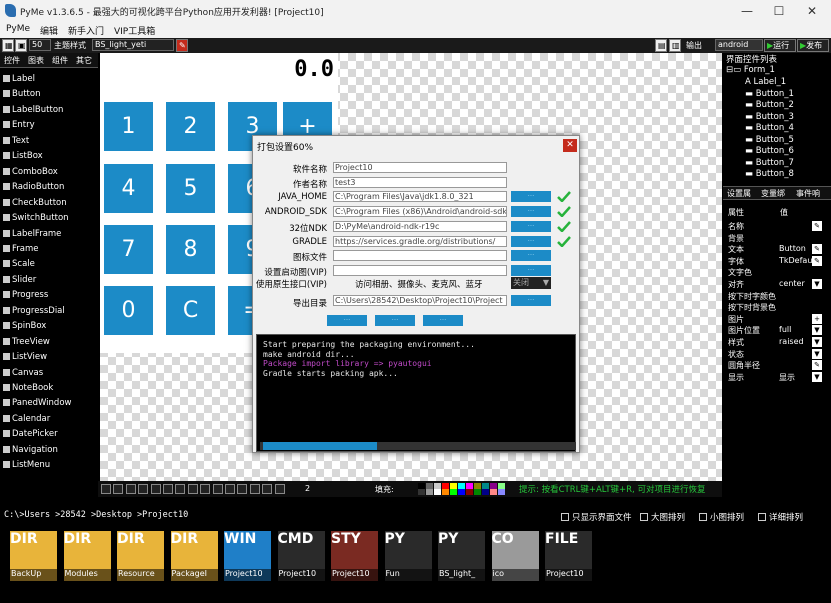 The height and width of the screenshot is (603, 831). What do you see at coordinates (60, 60) in the screenshot?
I see `tab-components: 组件` at bounding box center [60, 60].